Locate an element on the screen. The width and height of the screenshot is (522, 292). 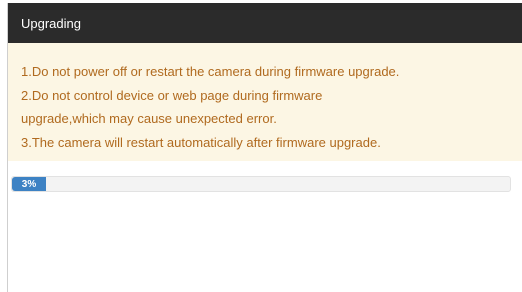
progress-label: 3% is located at coordinates (29, 184).